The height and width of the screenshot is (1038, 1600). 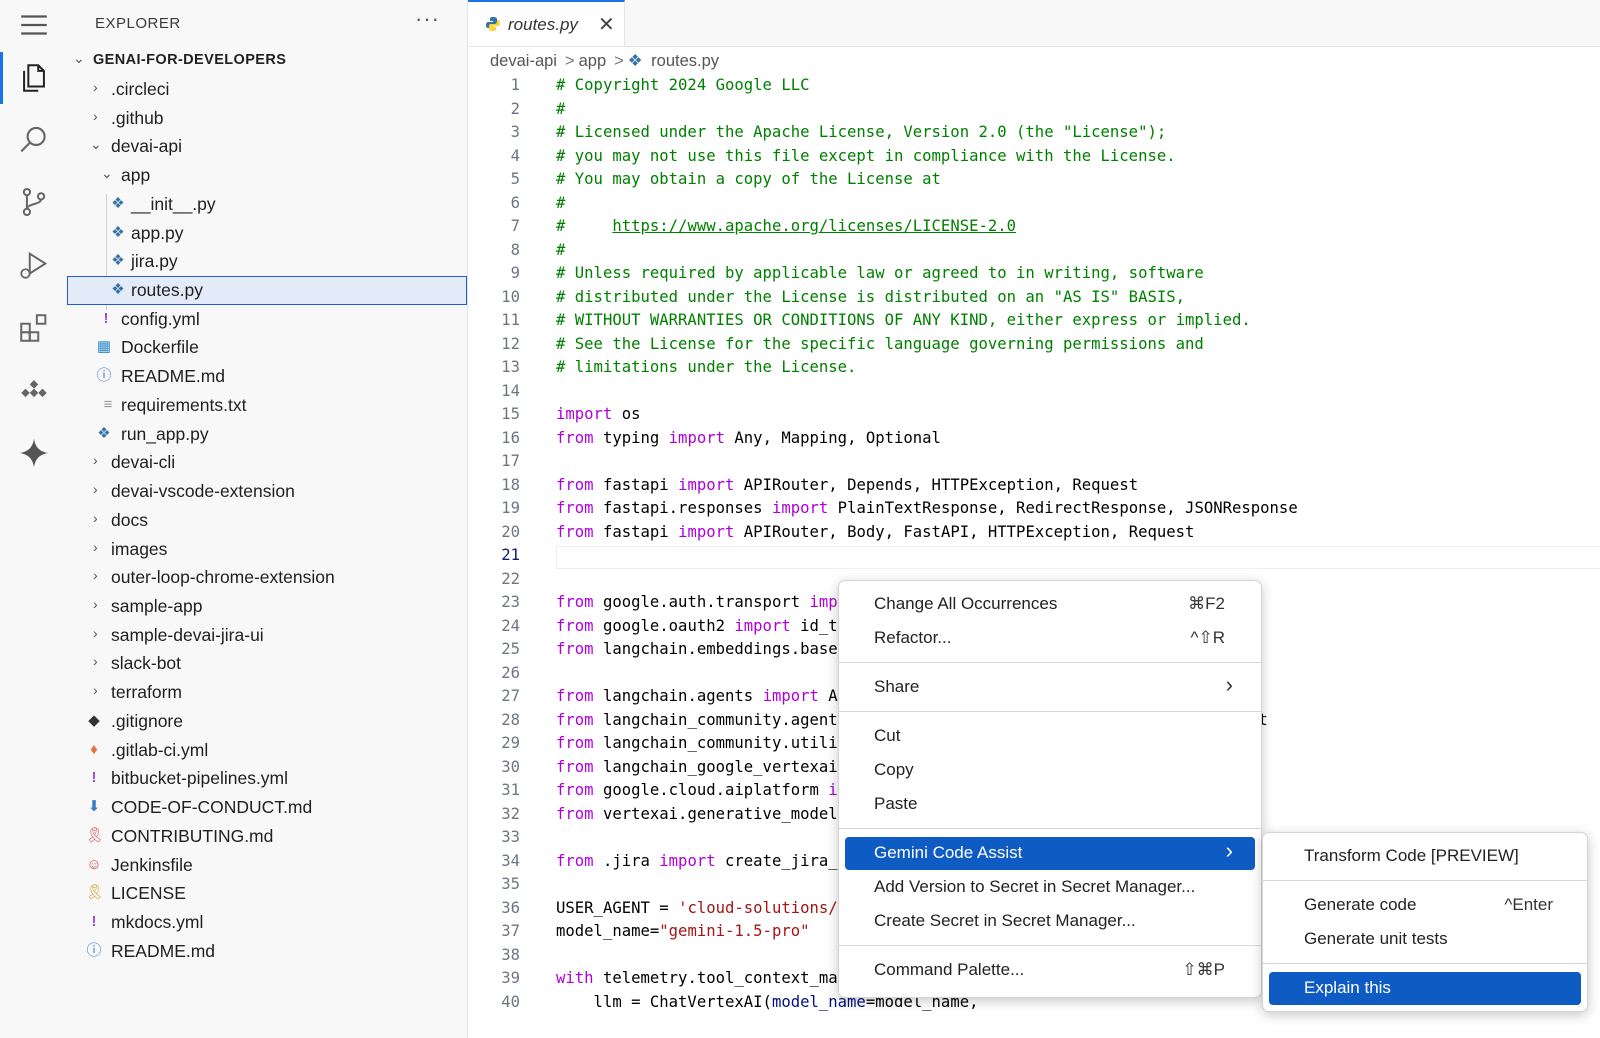 I want to click on code-token: google.oauth2, so click(x=664, y=625).